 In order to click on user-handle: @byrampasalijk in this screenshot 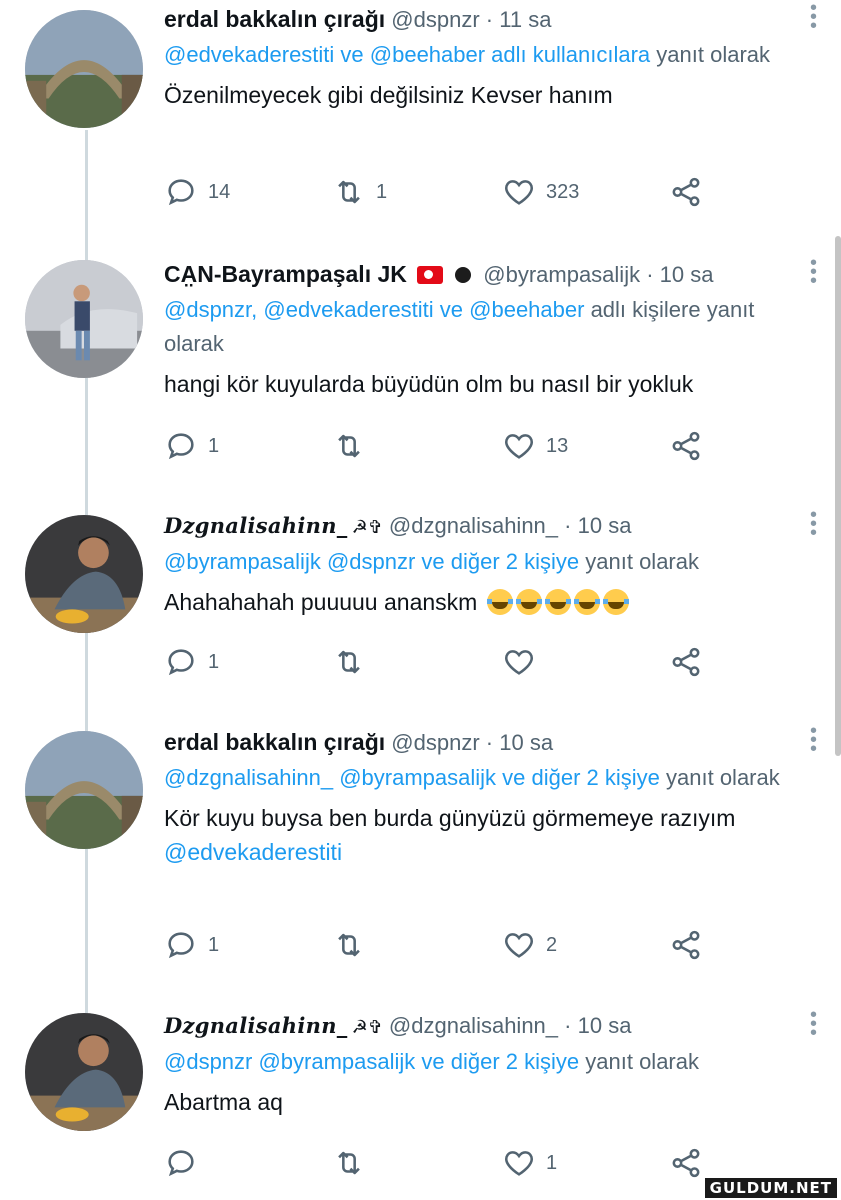, I will do `click(561, 274)`.